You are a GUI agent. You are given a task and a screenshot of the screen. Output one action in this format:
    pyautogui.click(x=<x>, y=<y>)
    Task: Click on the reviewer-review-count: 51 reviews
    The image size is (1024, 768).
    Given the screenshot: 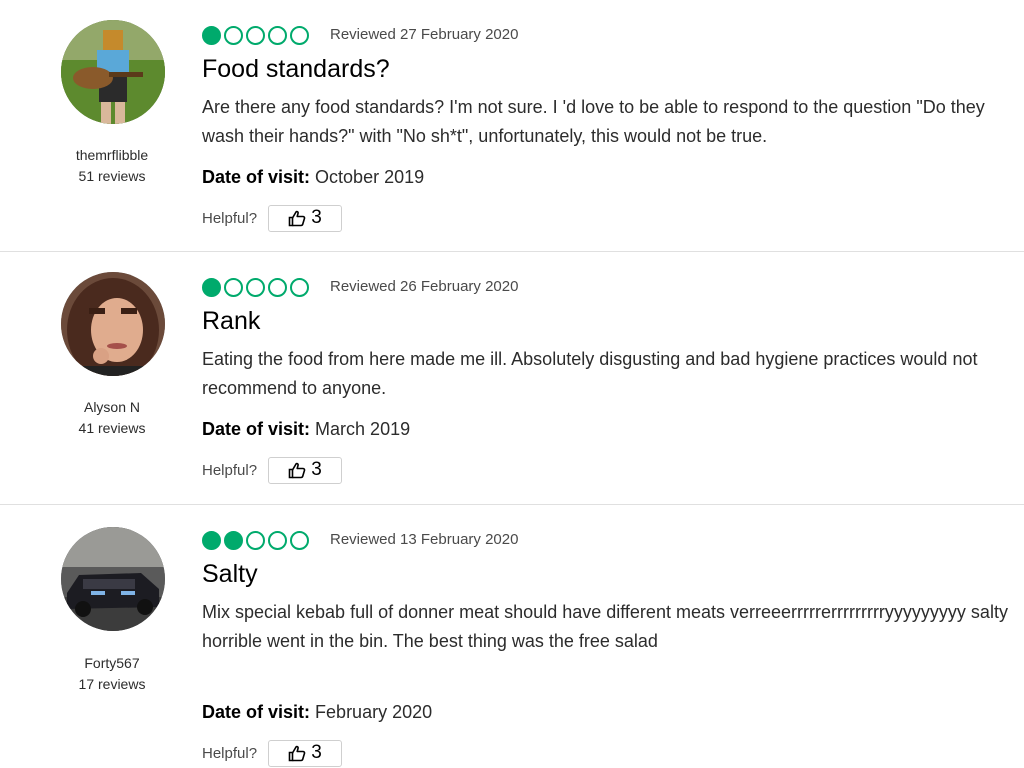 What is the action you would take?
    pyautogui.click(x=112, y=176)
    